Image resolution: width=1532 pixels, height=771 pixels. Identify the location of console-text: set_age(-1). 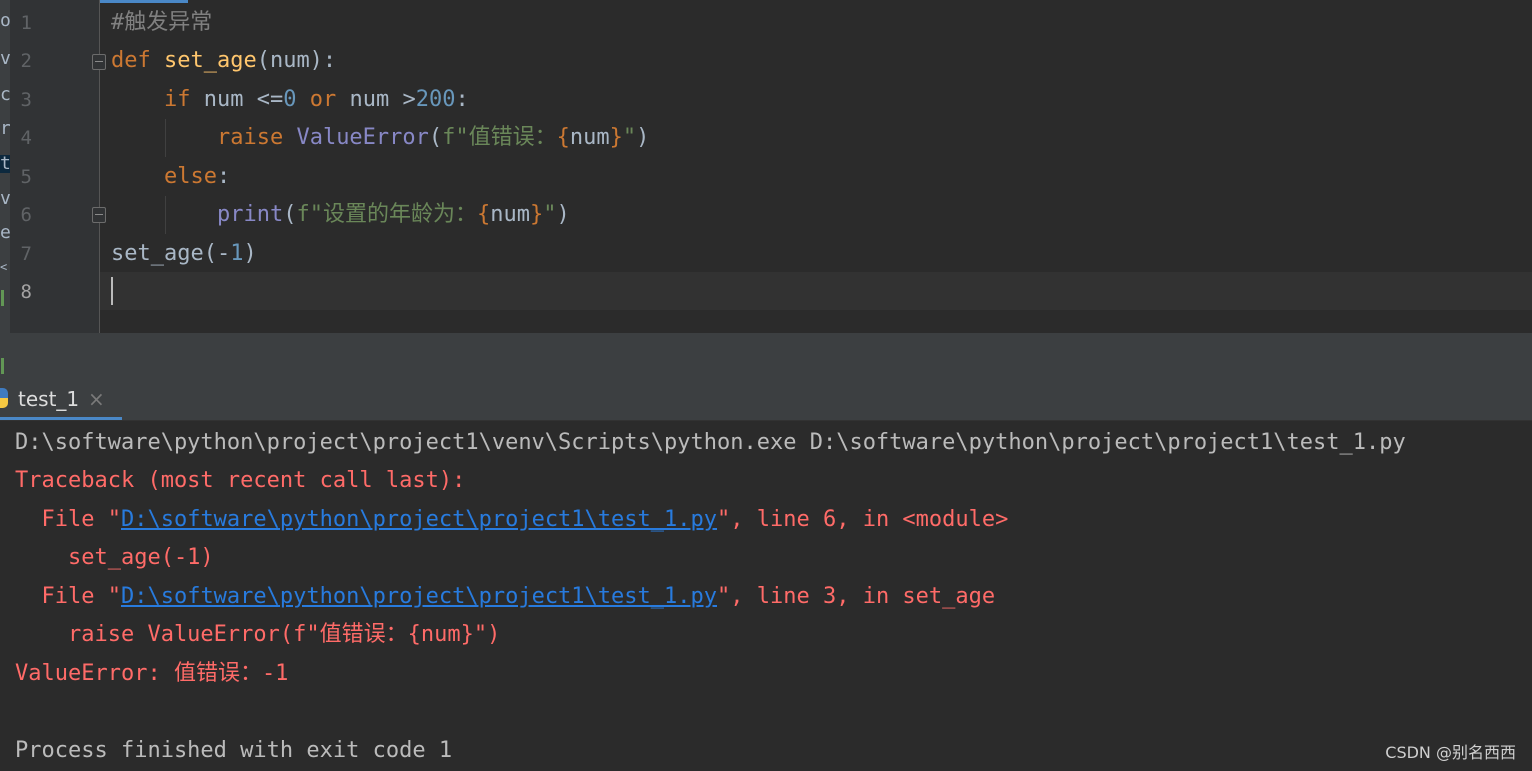
(114, 557).